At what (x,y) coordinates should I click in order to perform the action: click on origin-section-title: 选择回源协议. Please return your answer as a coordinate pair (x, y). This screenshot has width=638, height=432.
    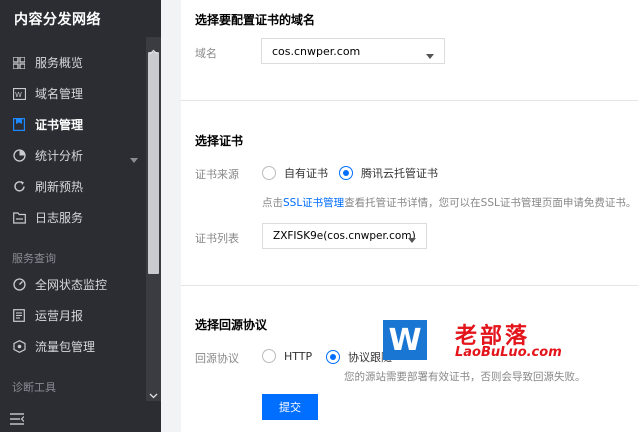
    Looking at the image, I should click on (231, 325).